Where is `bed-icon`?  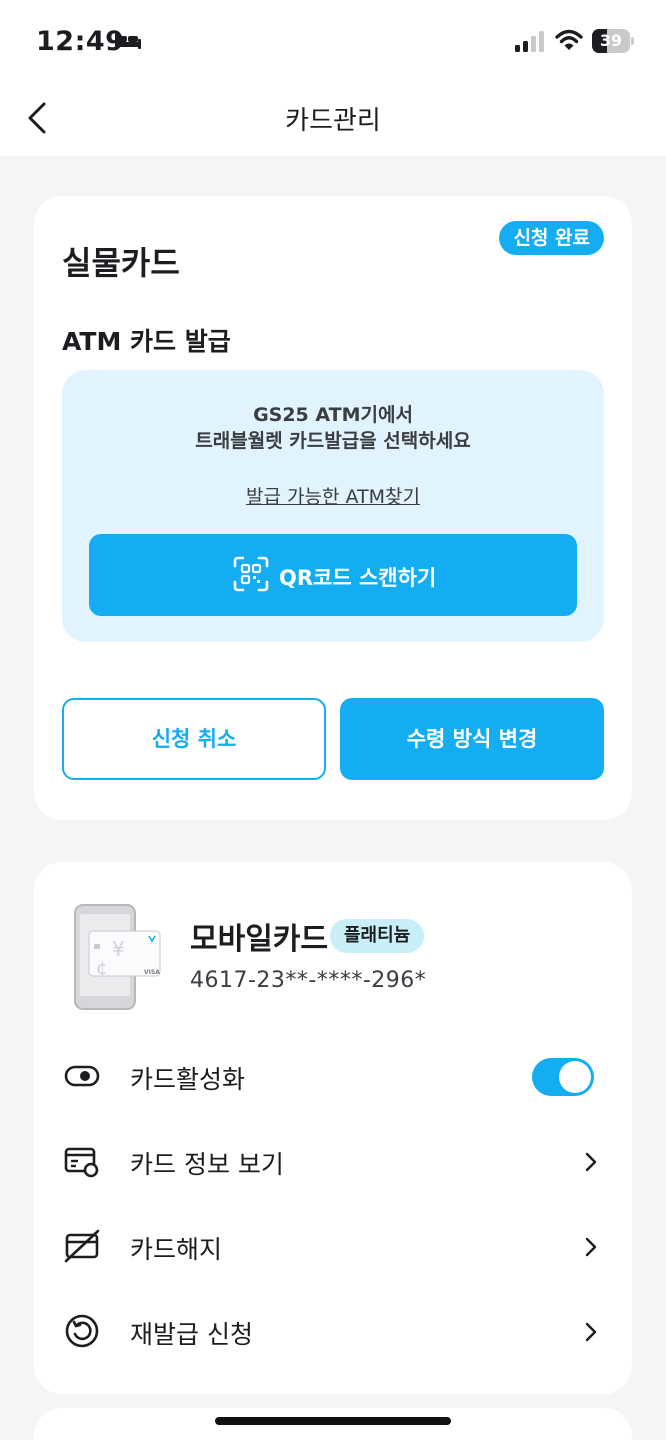 bed-icon is located at coordinates (128, 41).